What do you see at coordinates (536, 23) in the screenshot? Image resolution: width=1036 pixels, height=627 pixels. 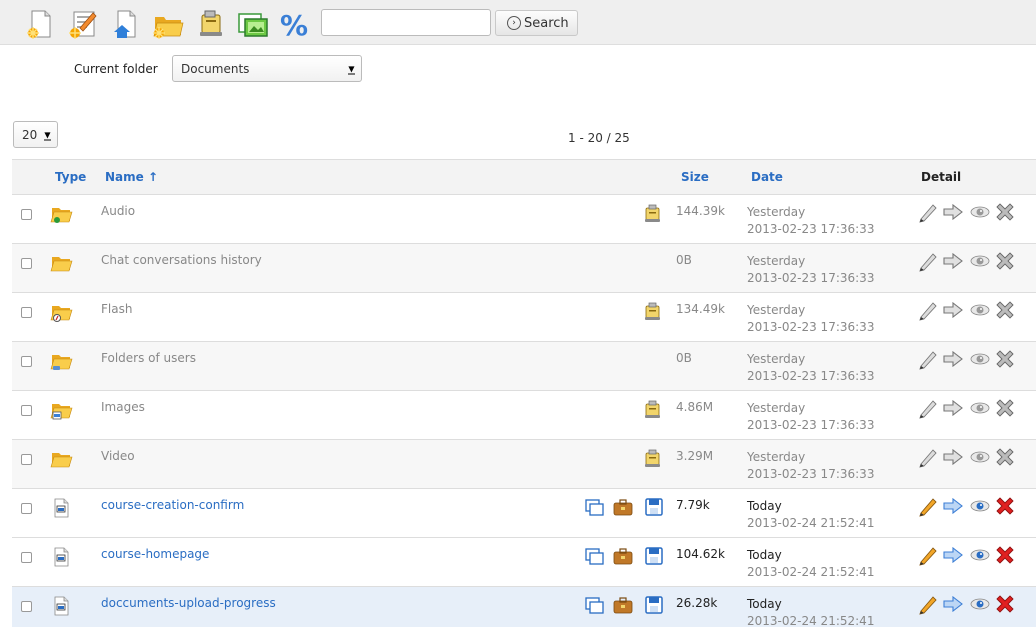 I see `search-button: › Search` at bounding box center [536, 23].